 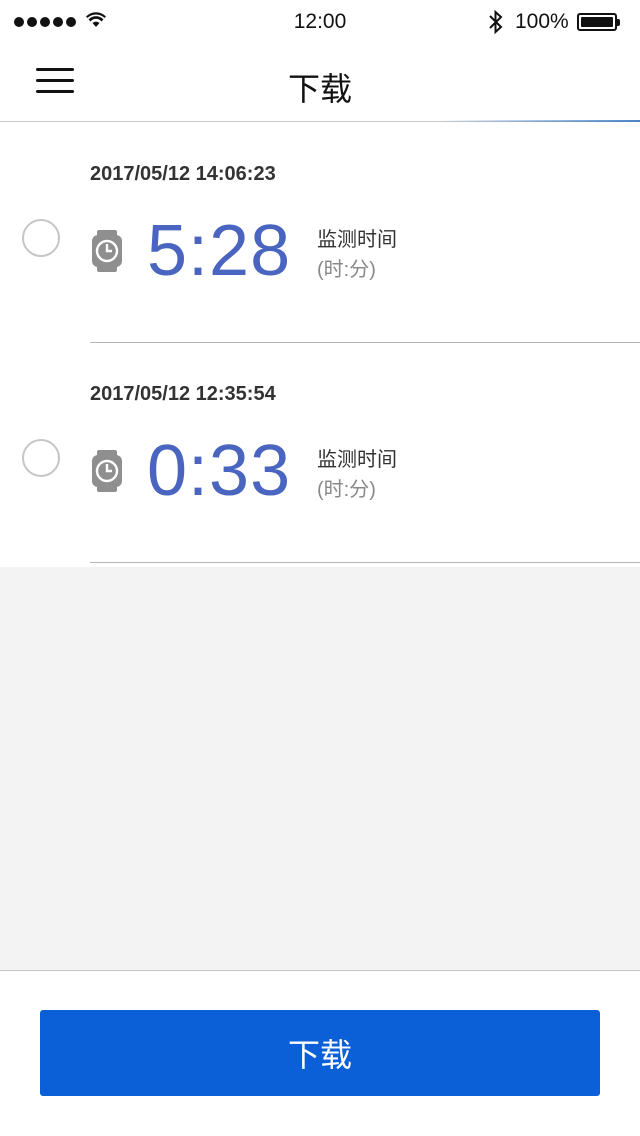 I want to click on nav-bar: 下载, so click(x=320, y=83).